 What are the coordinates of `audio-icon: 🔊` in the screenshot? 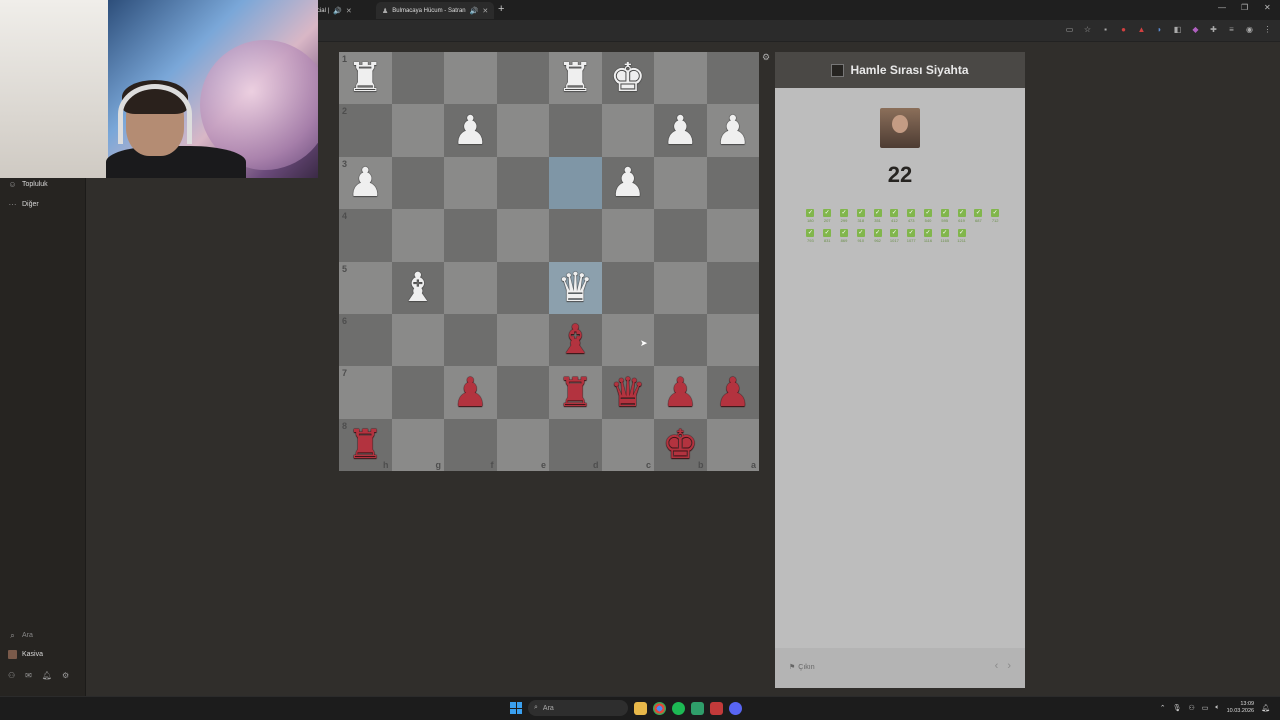 It's located at (474, 11).